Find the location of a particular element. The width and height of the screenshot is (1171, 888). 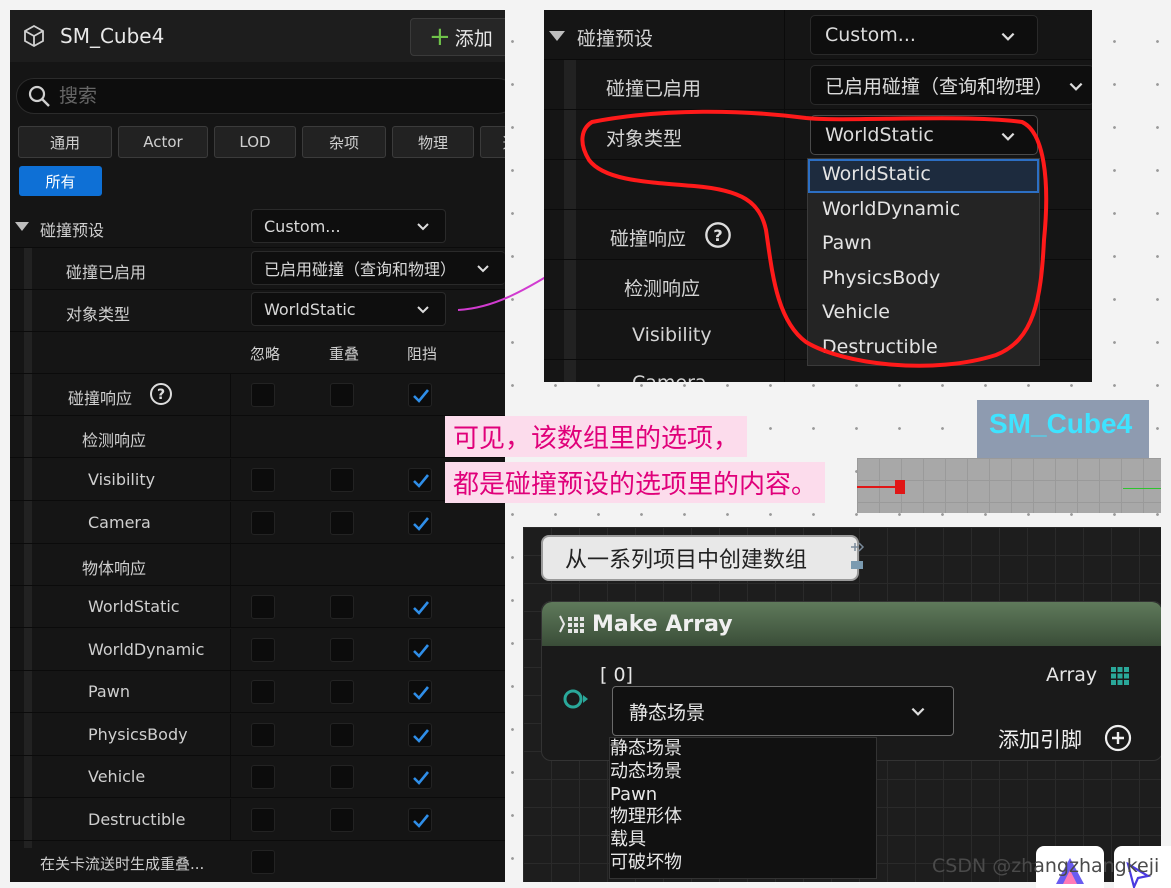

search-icon is located at coordinates (39, 96).